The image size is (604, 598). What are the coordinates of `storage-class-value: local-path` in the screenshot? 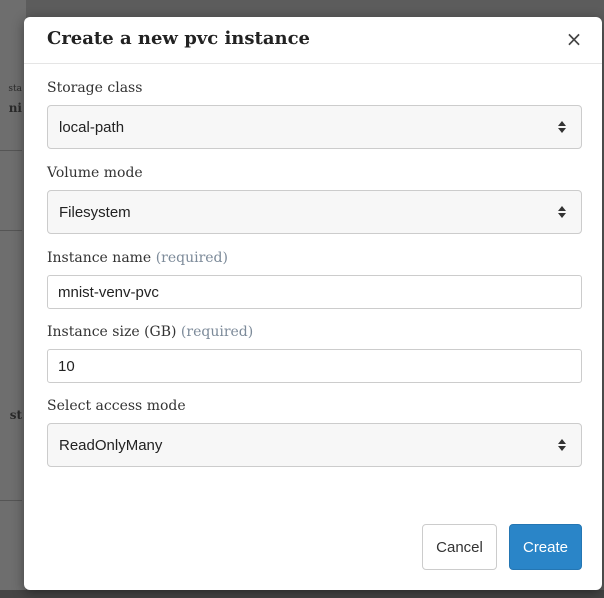 It's located at (92, 127).